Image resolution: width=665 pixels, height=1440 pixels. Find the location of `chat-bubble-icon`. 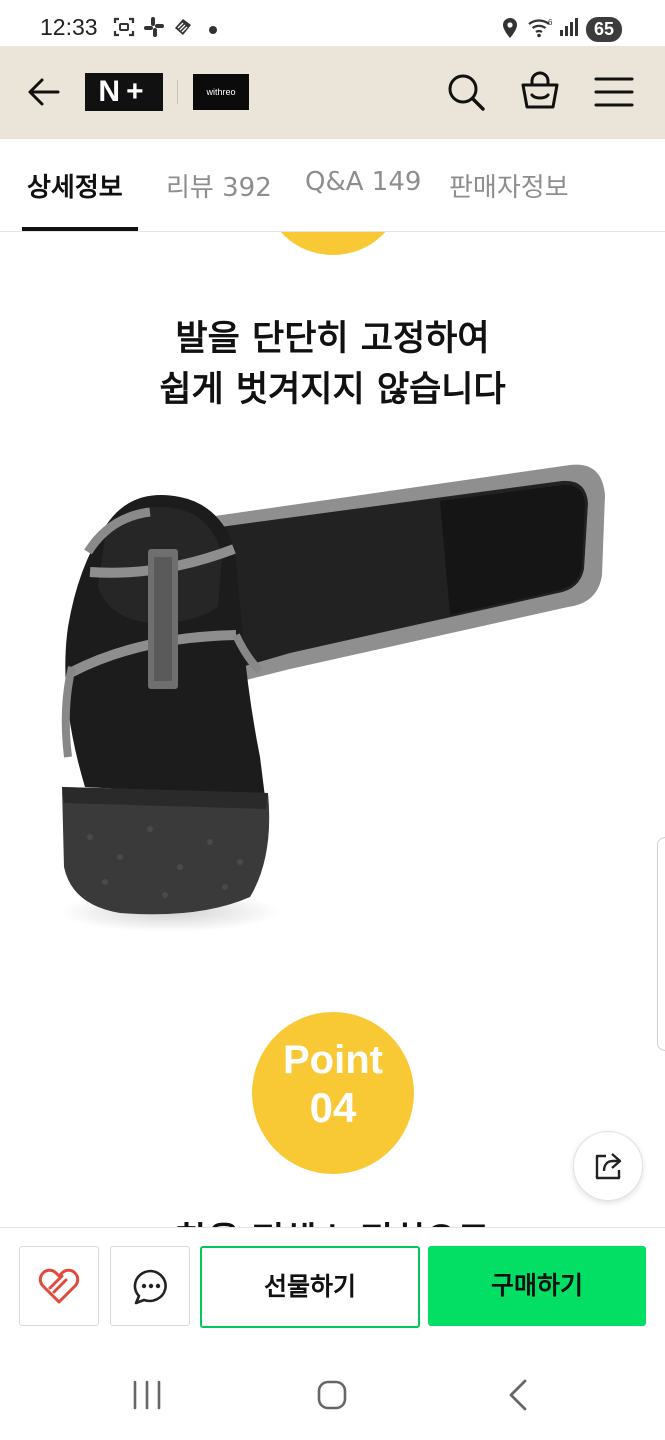

chat-bubble-icon is located at coordinates (150, 1287).